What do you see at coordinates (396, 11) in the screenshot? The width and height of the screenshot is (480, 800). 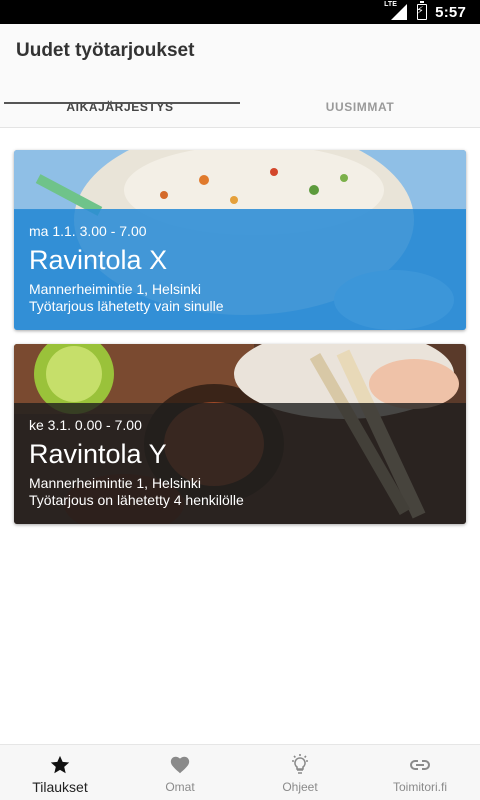 I see `signal-icon: LTE` at bounding box center [396, 11].